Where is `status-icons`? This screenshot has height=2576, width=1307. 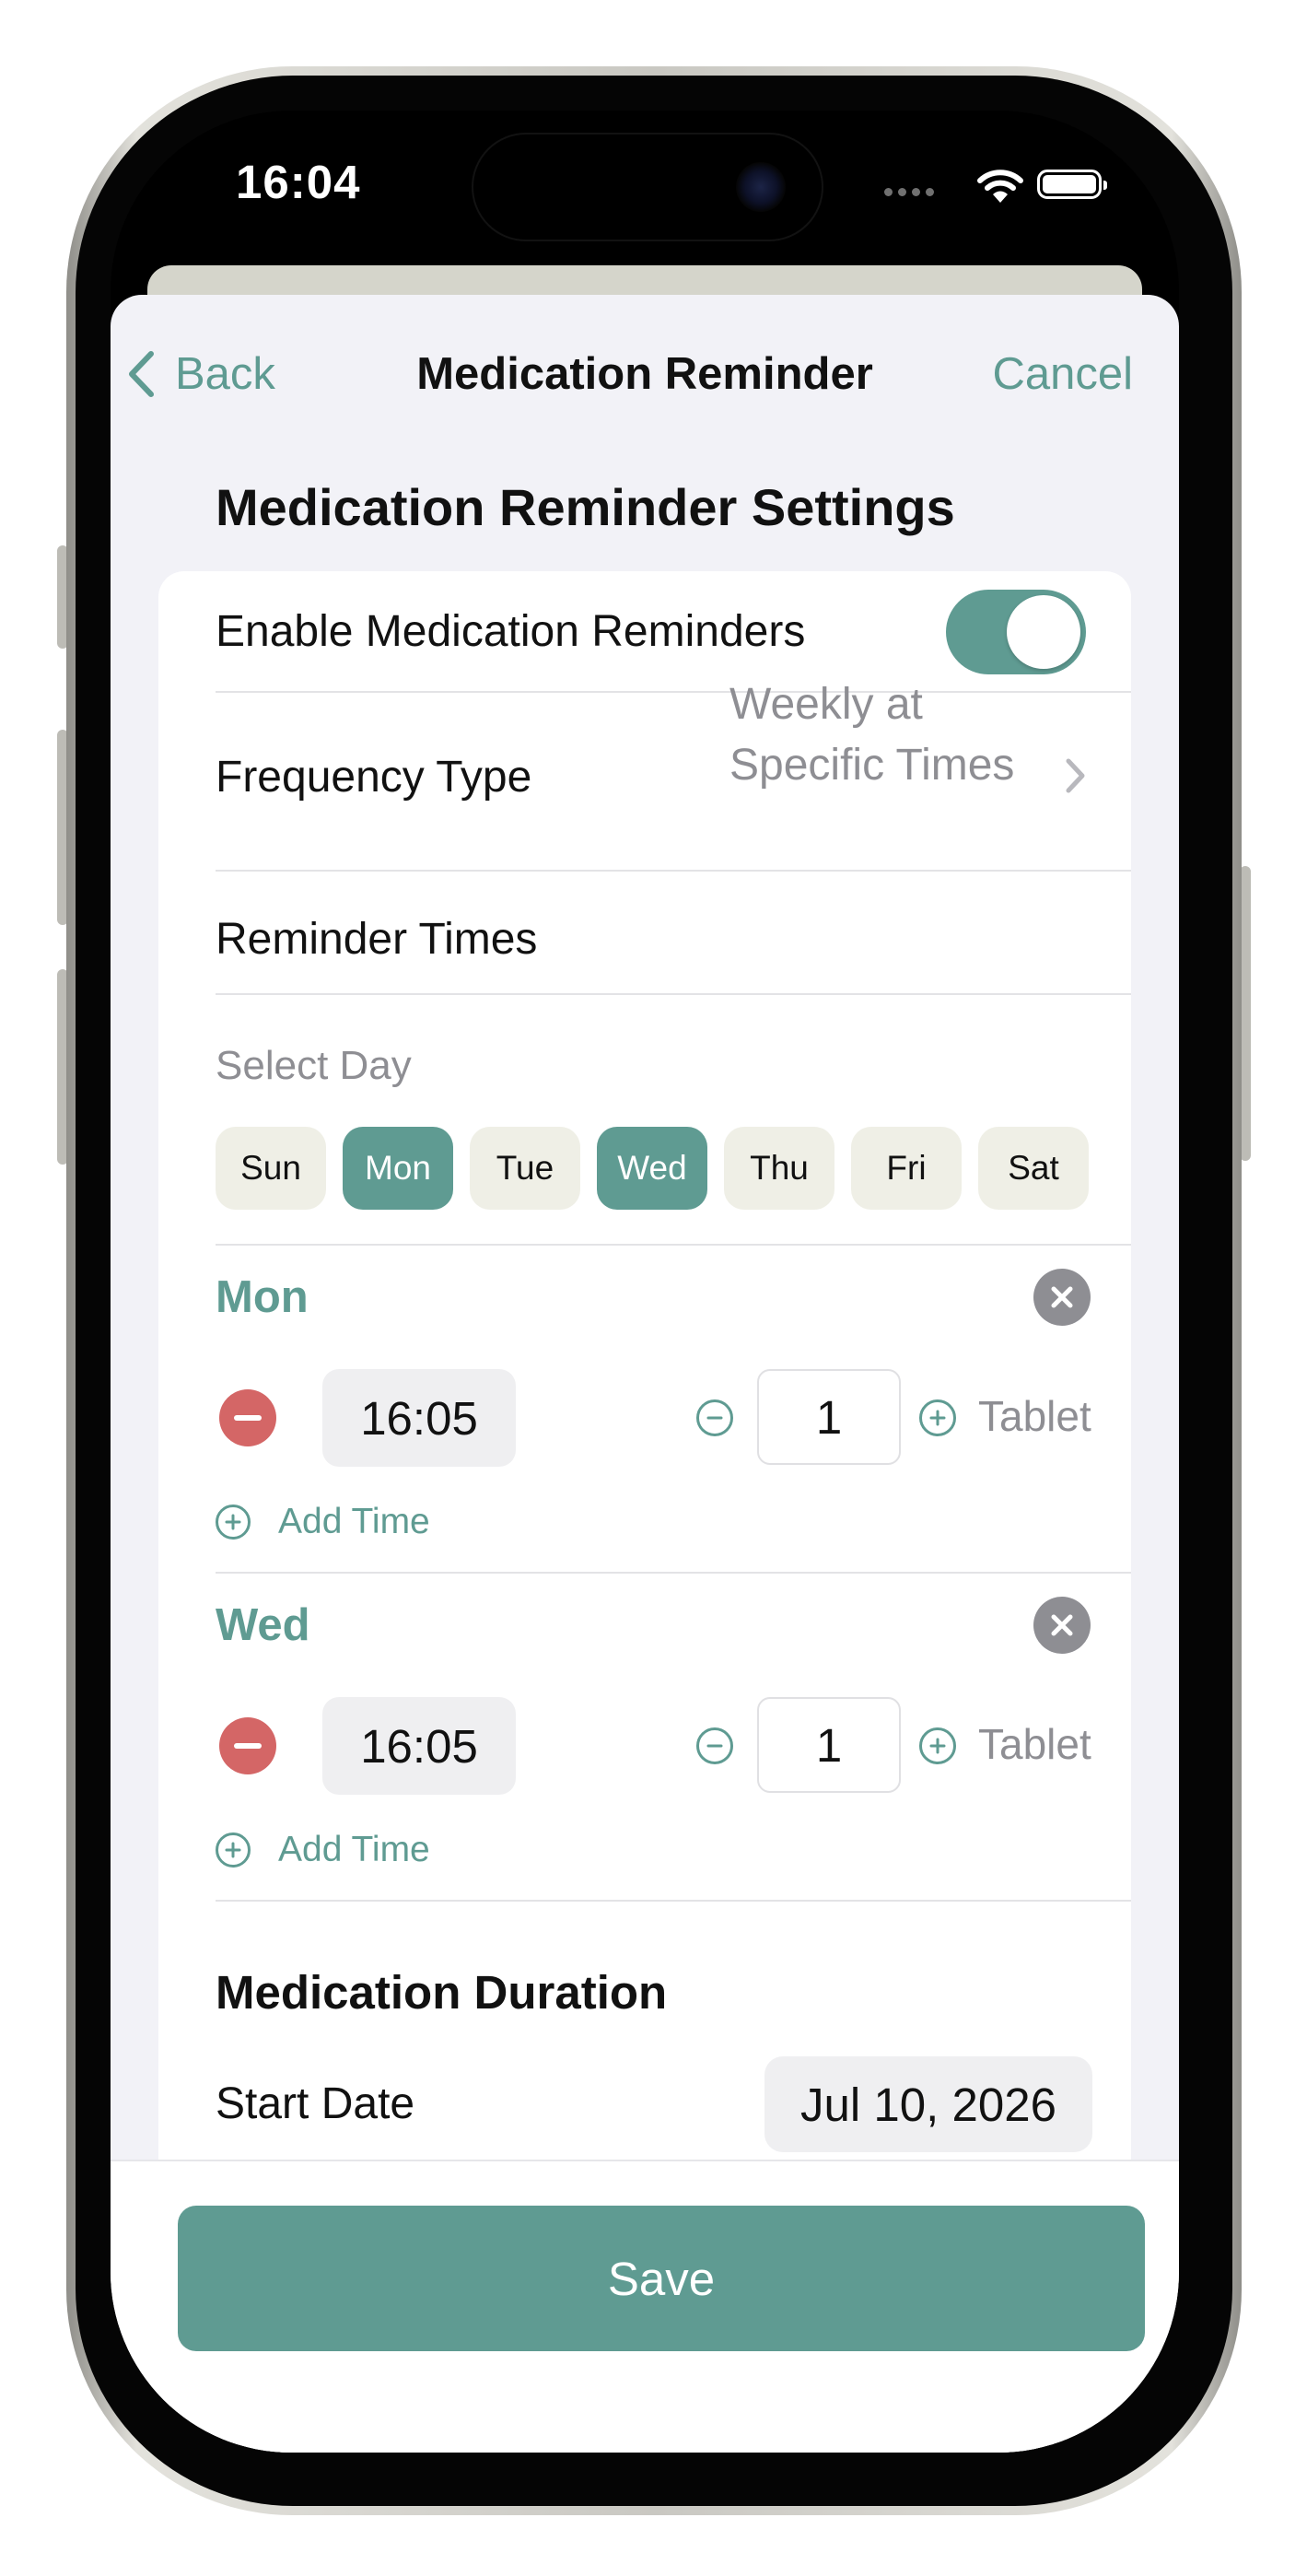
status-icons is located at coordinates (1018, 186).